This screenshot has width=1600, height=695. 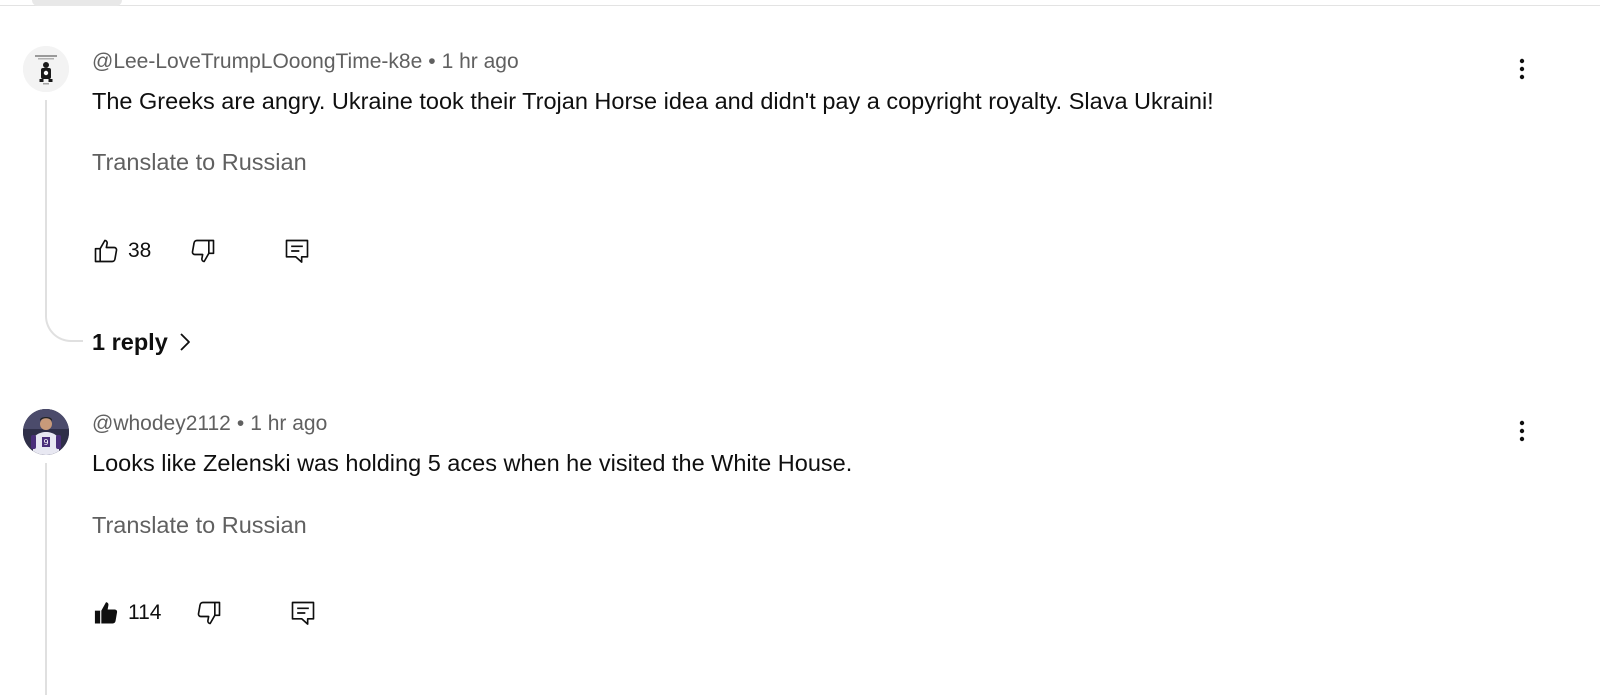 I want to click on person-silhouette-avatar-icon, so click(x=46, y=69).